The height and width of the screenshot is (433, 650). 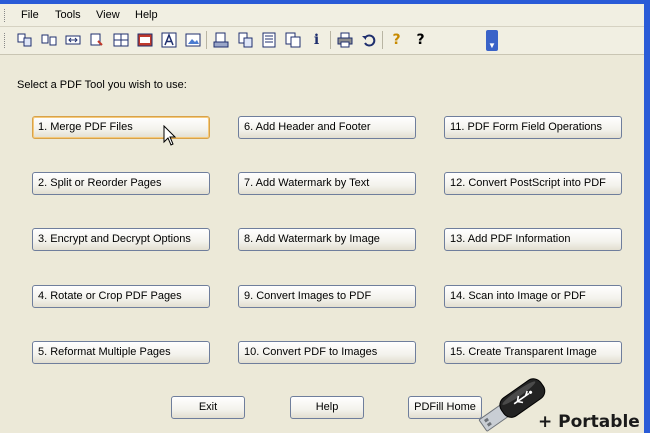 I want to click on grid-icon, so click(x=120, y=40).